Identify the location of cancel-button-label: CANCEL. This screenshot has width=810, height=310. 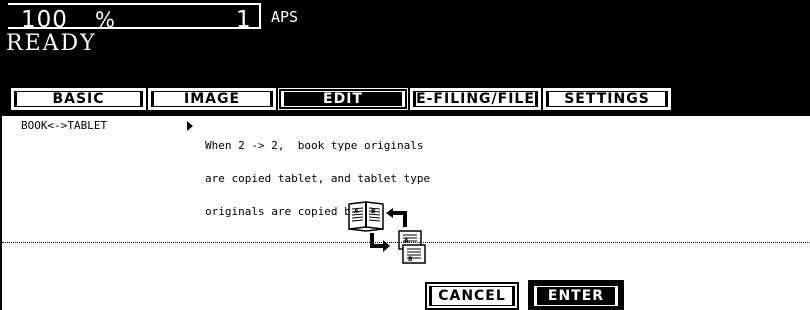
(472, 296).